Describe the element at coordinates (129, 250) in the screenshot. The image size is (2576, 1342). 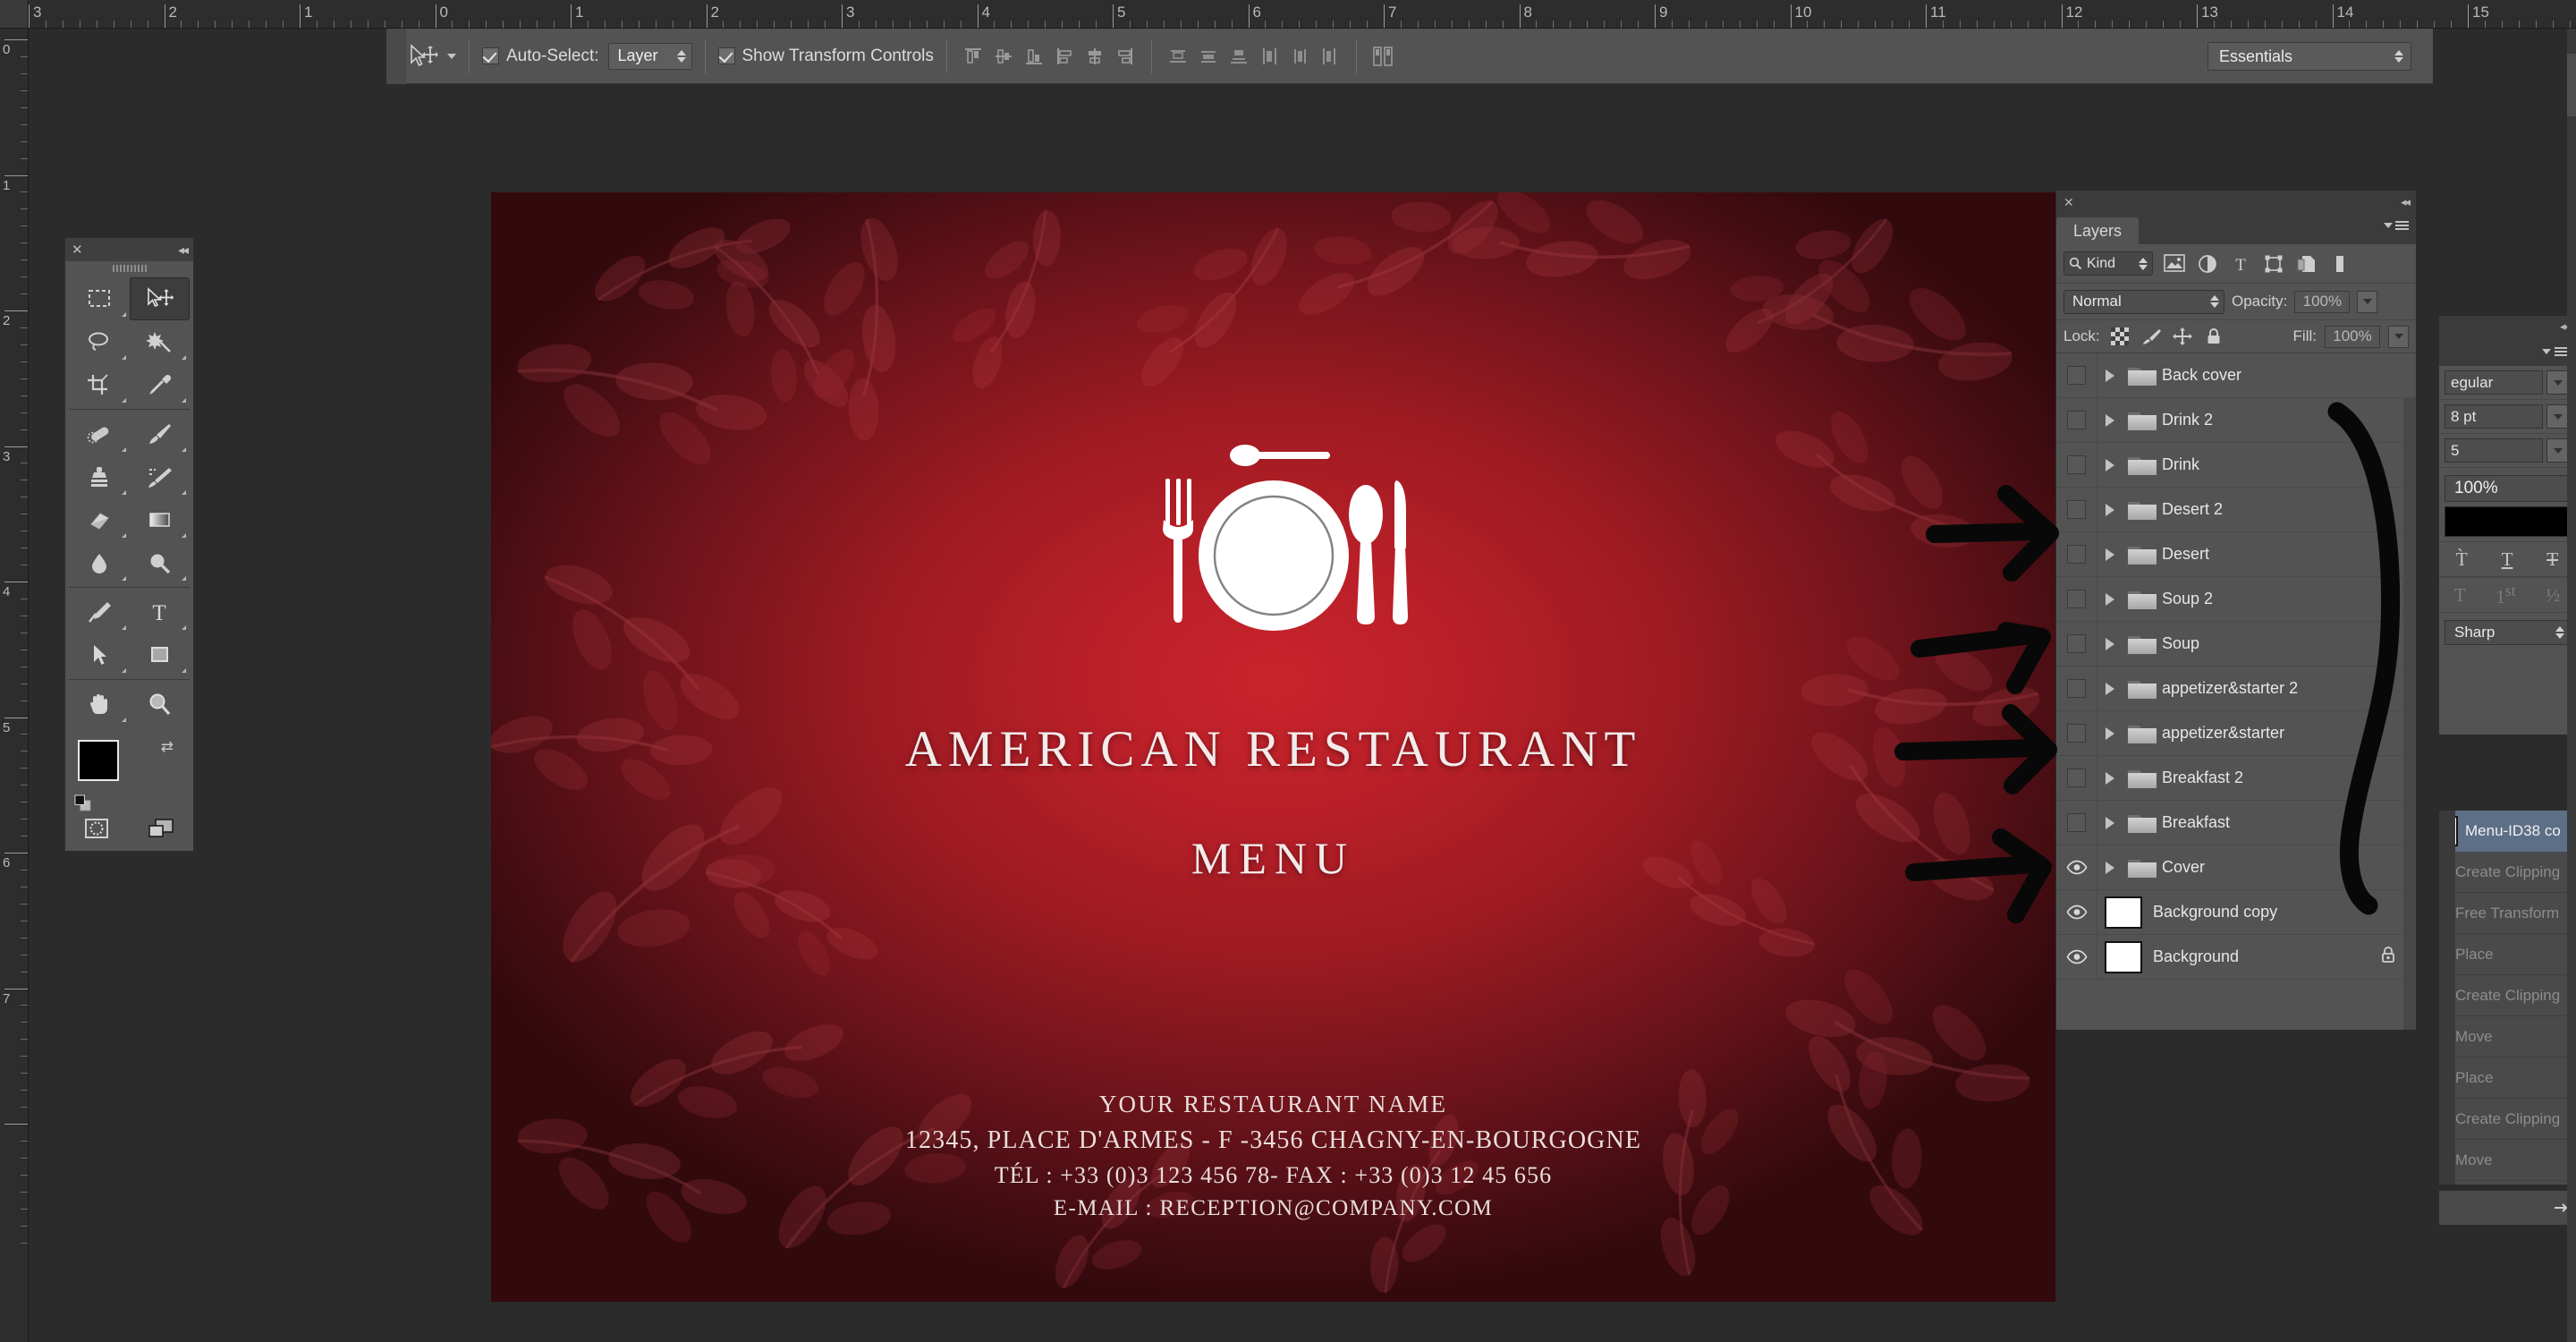
I see `tools-panel-header: ✕ ◂◂` at that location.